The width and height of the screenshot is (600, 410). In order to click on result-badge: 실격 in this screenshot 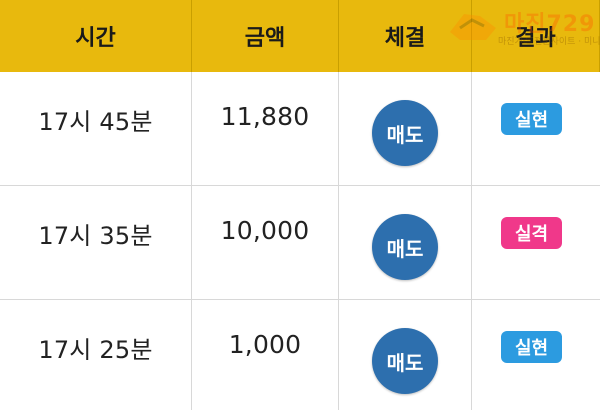, I will do `click(531, 233)`.